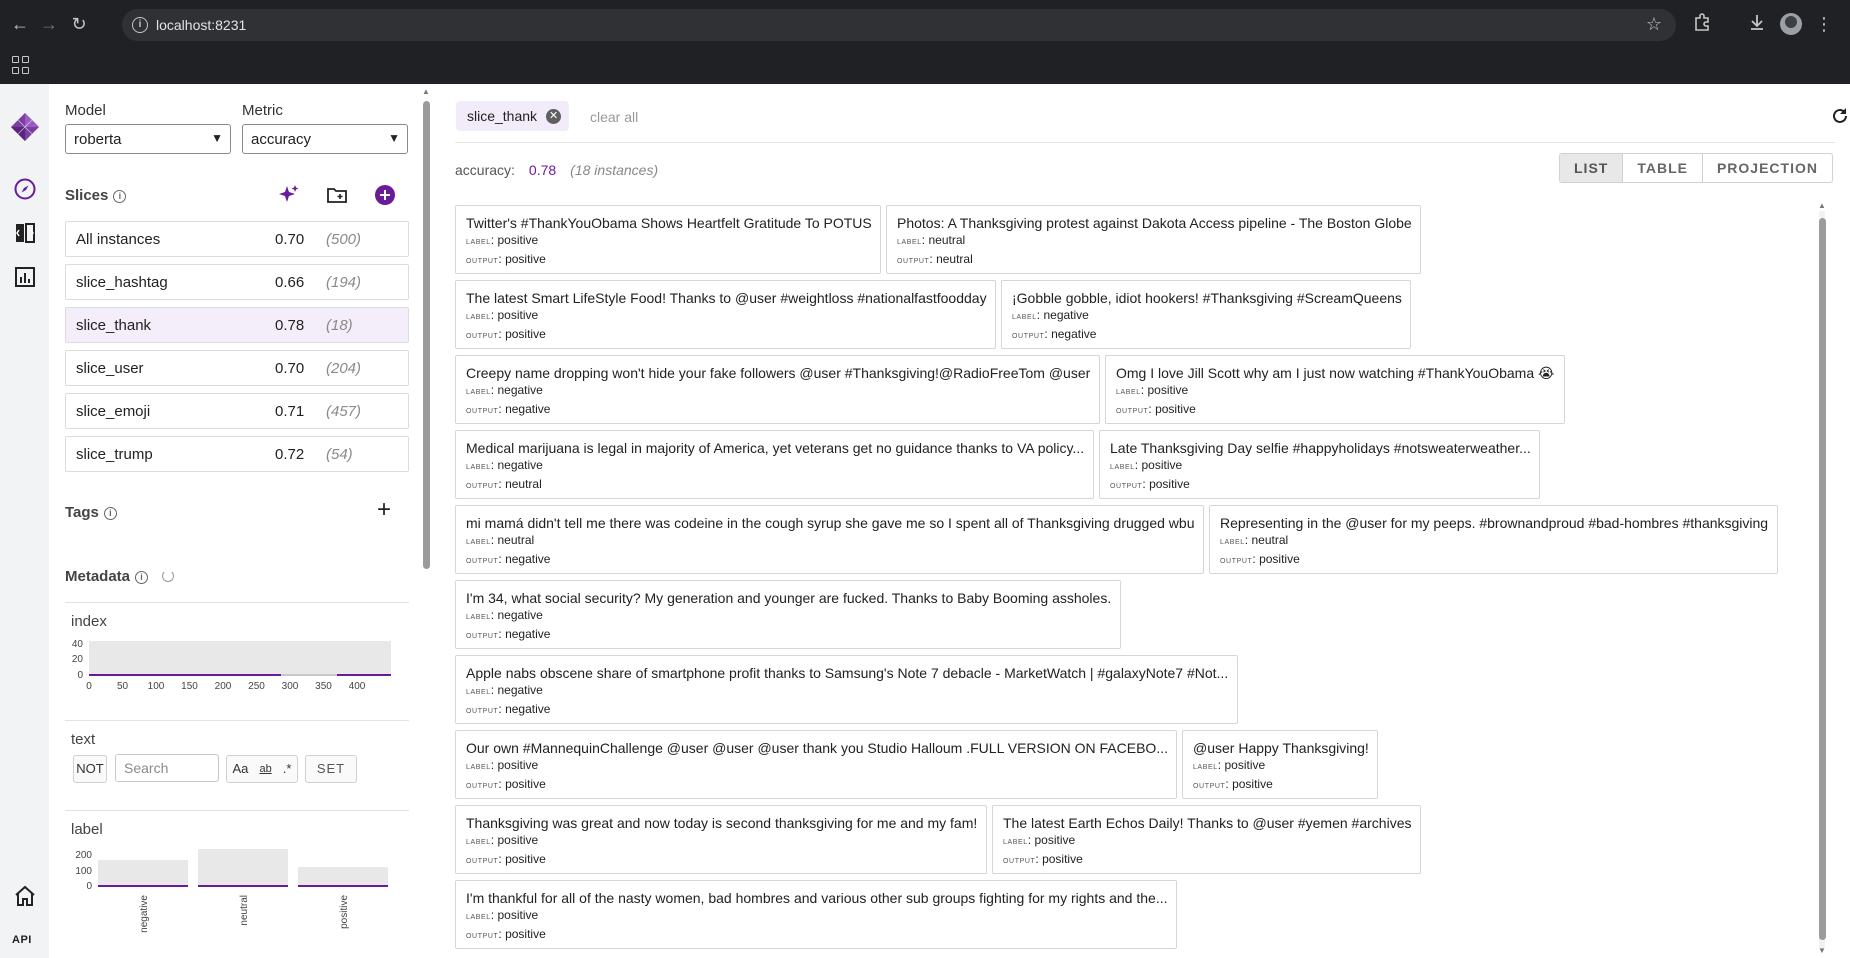  I want to click on home-icon, so click(25, 896).